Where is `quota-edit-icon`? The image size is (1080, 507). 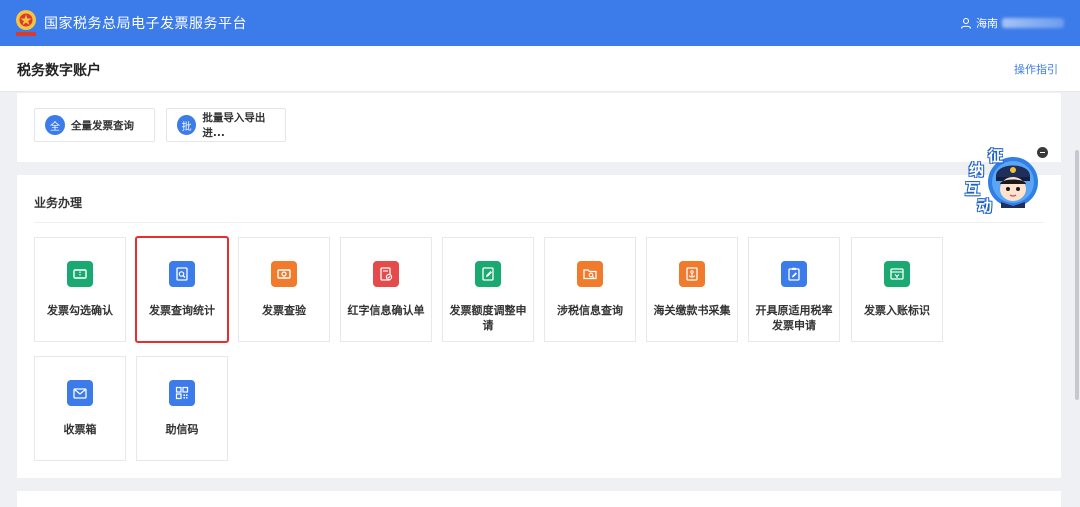 quota-edit-icon is located at coordinates (488, 274).